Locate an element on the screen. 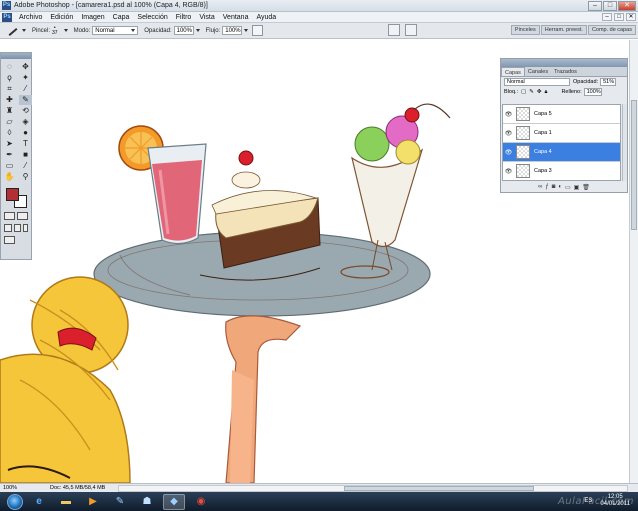 The width and height of the screenshot is (638, 511). shape-tool-icon: ■ is located at coordinates (25, 155).